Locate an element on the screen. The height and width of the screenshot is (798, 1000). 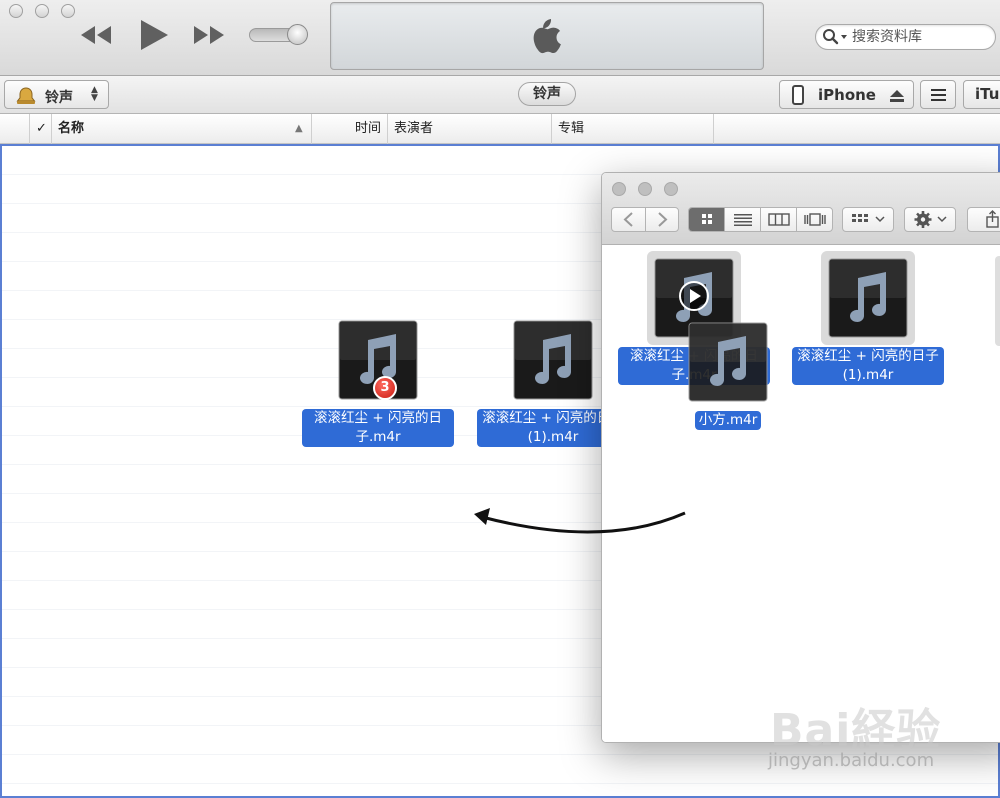
watermark-url: jingyan.baidu.com is located at coordinates (851, 760).